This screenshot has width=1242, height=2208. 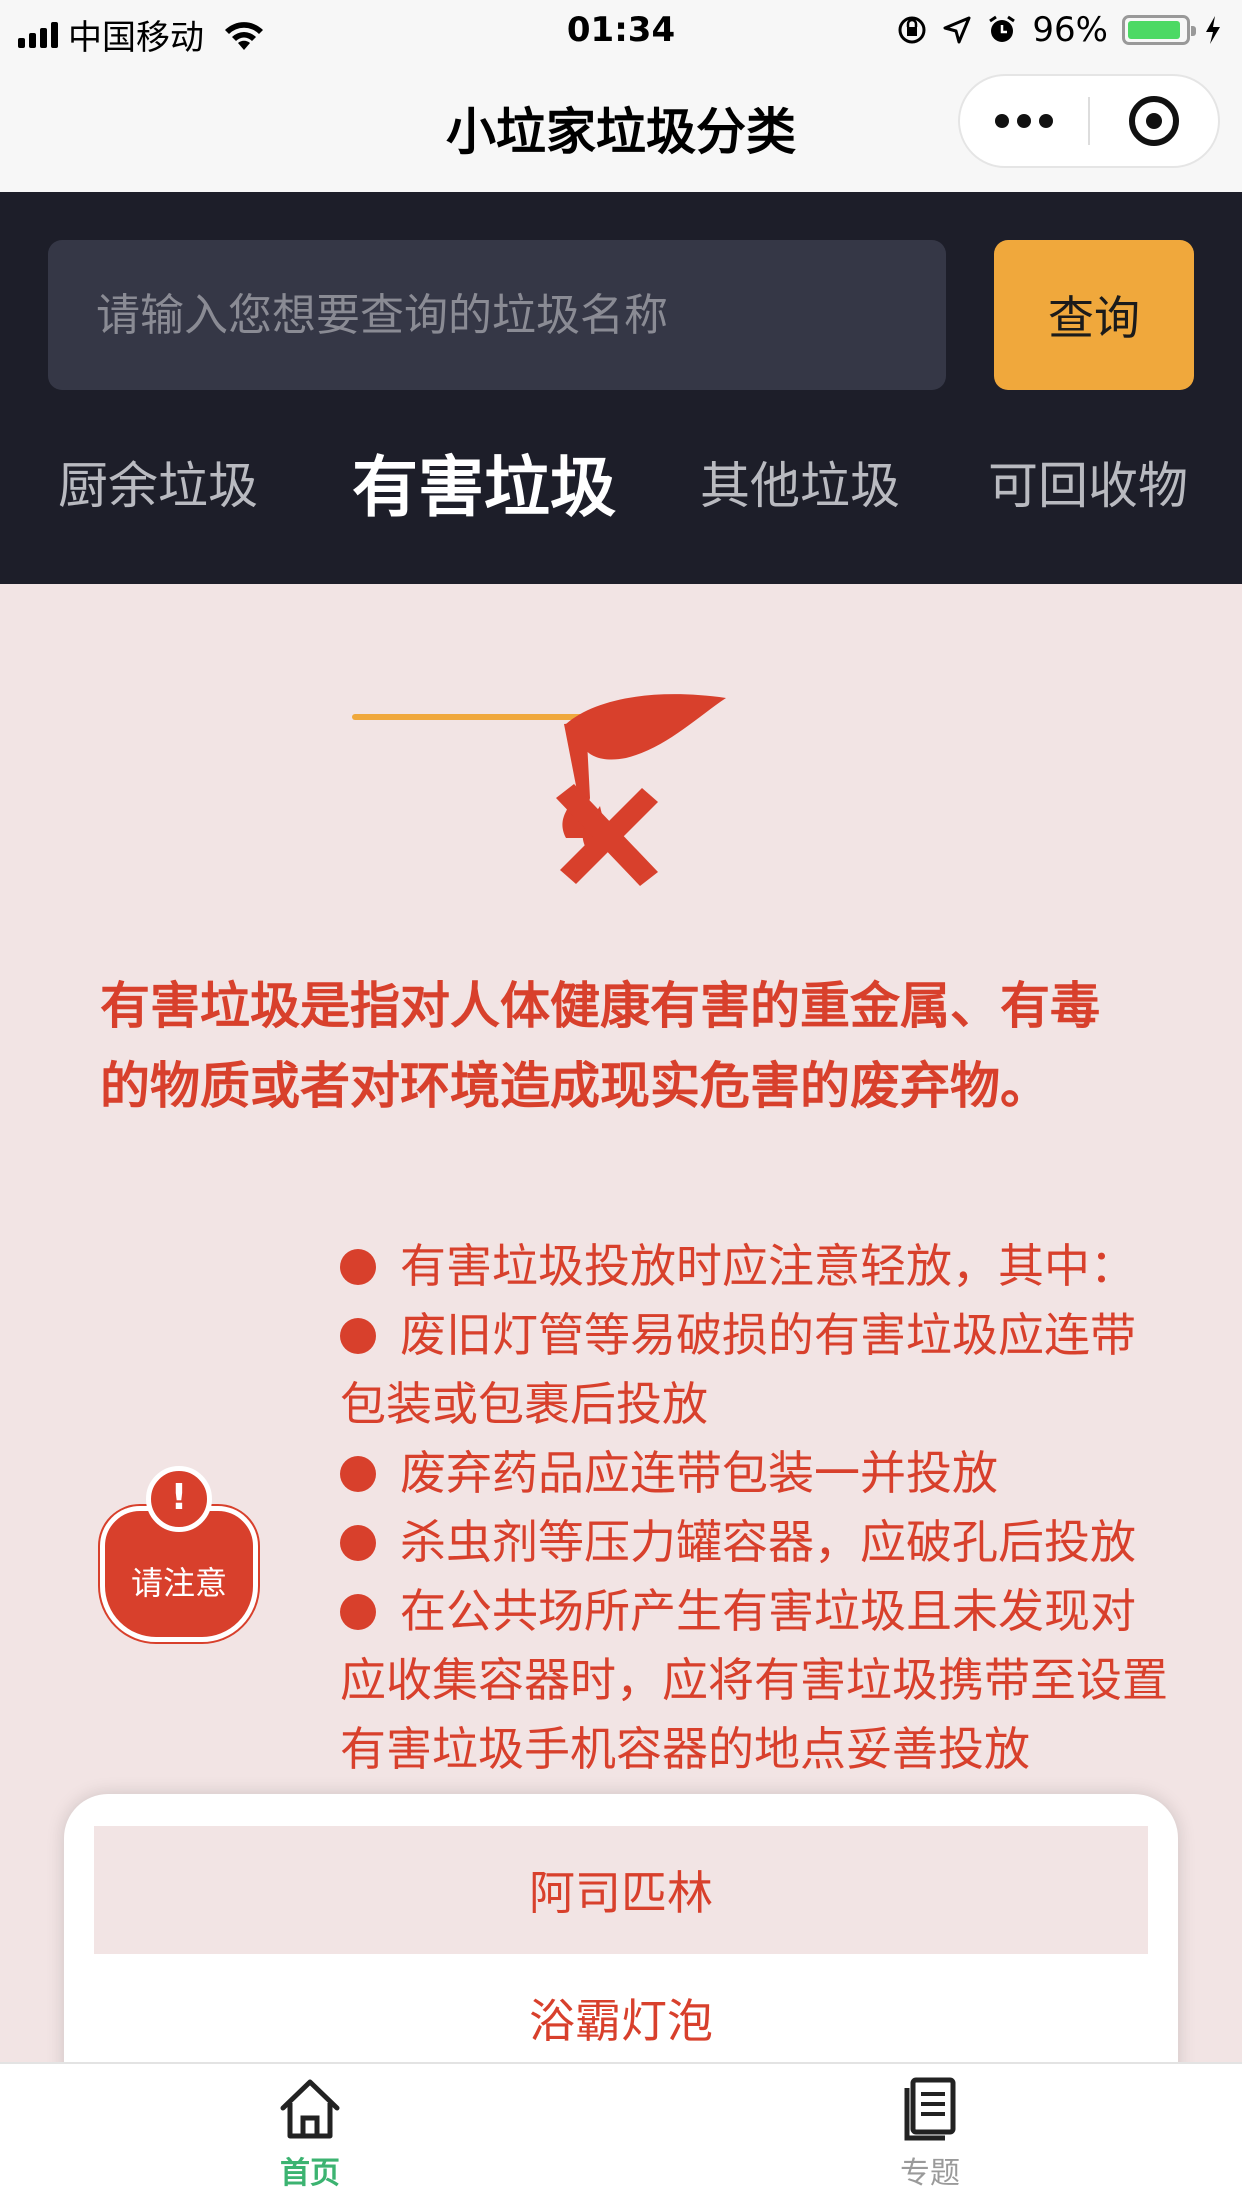 What do you see at coordinates (760, 1266) in the screenshot?
I see `note-item: 有害垃圾投放时应注意轻放，其中：` at bounding box center [760, 1266].